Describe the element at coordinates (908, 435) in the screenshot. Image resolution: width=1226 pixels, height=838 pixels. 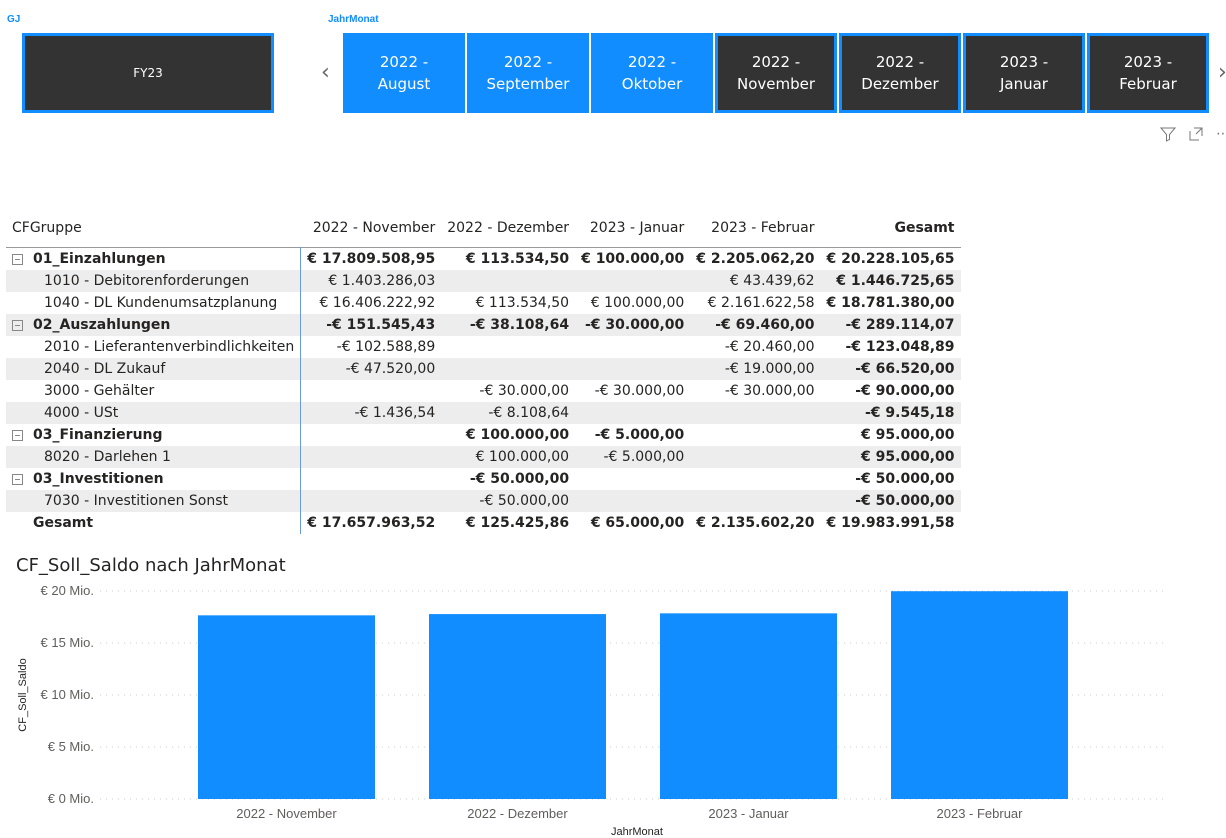
I see `cell-value: € 95.000,00` at that location.